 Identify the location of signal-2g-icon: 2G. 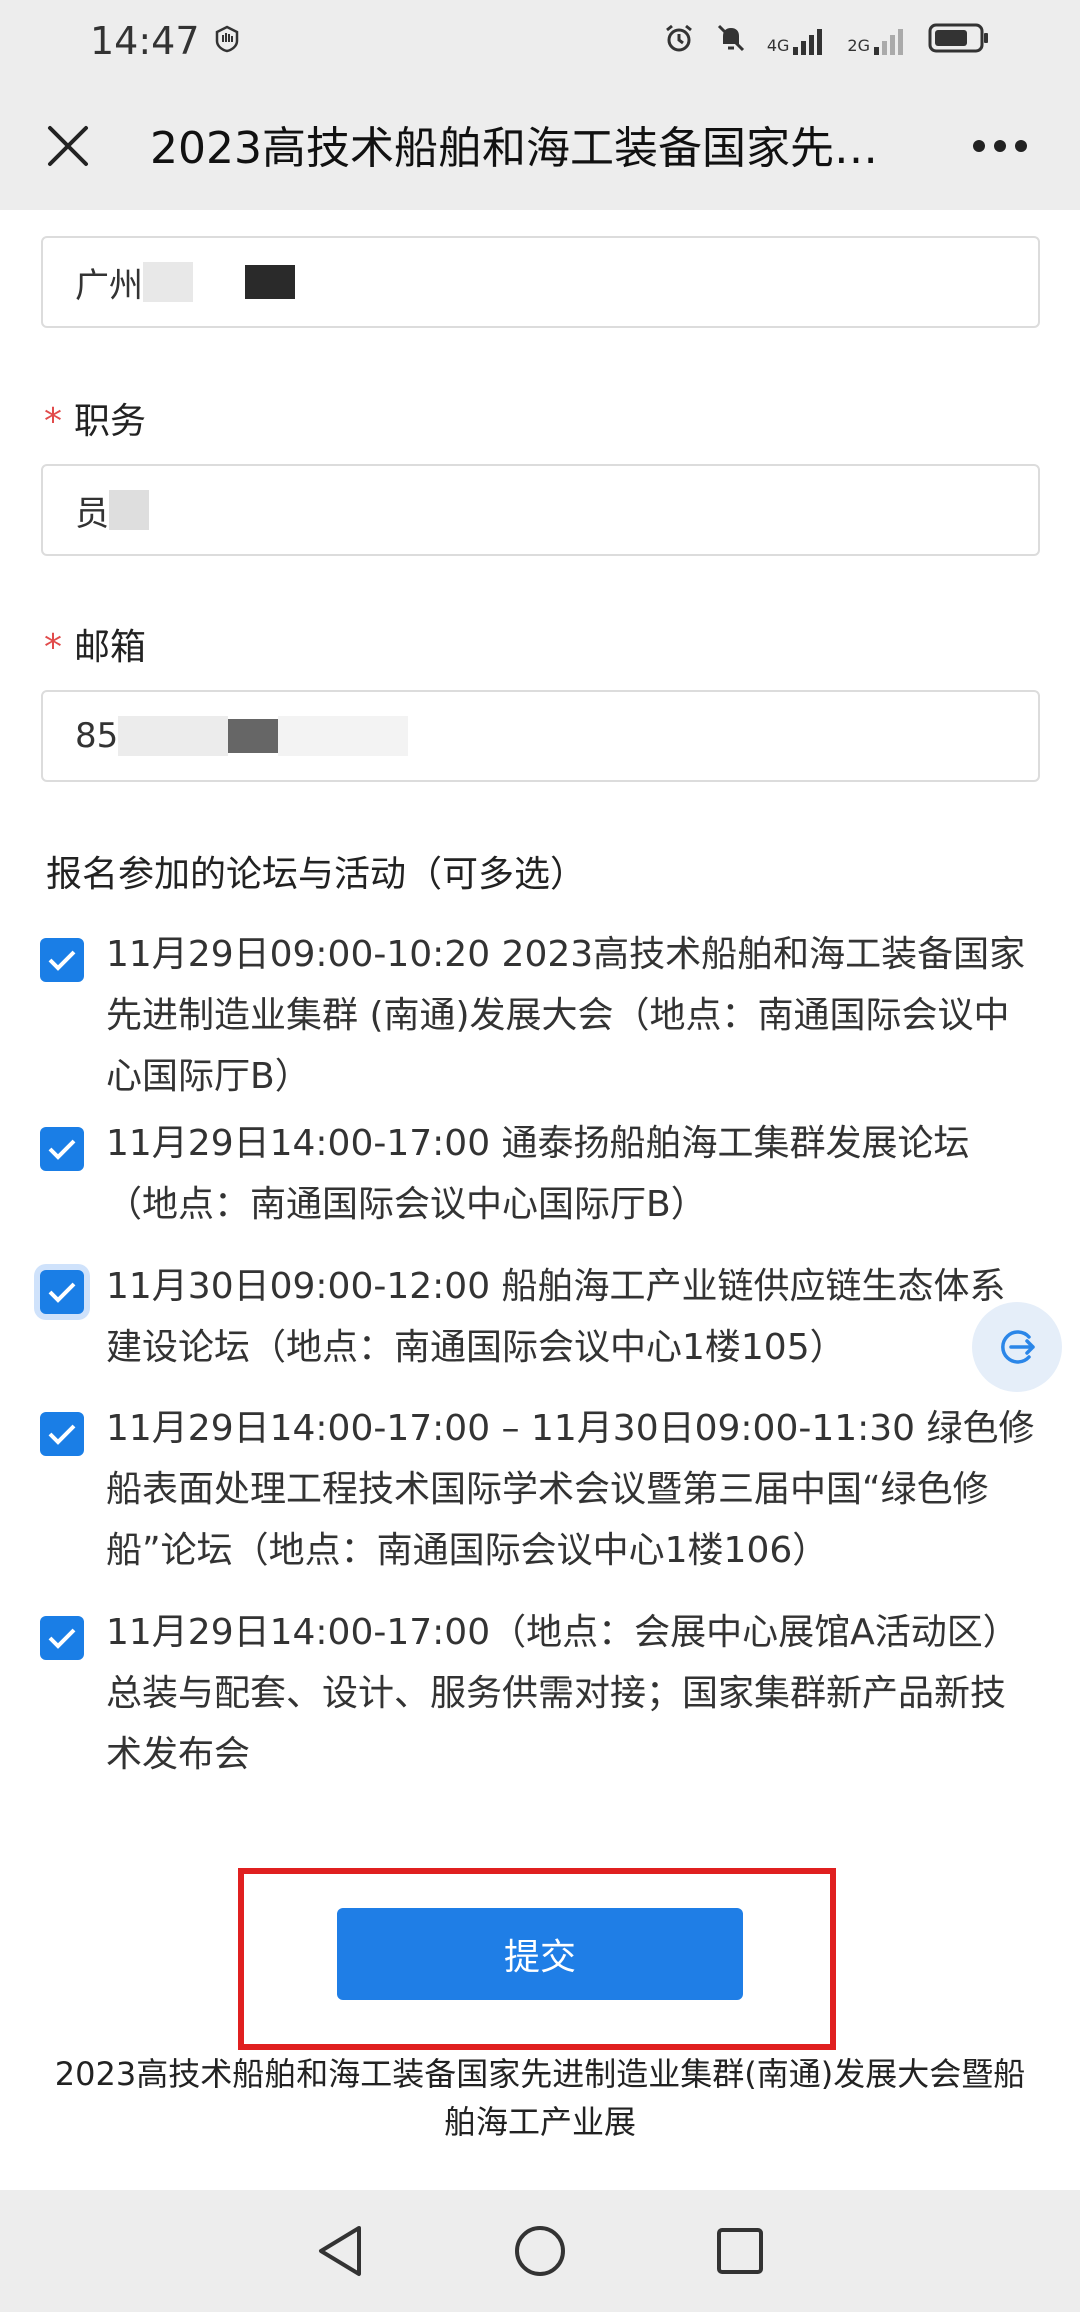
(877, 41).